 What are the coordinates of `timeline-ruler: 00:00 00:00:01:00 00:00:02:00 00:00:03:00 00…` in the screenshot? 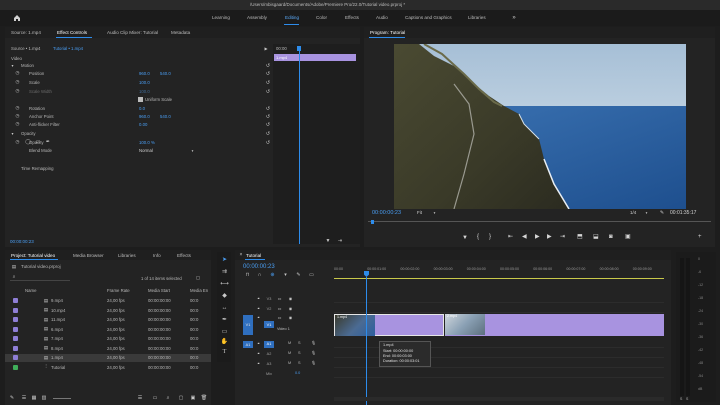 It's located at (499, 271).